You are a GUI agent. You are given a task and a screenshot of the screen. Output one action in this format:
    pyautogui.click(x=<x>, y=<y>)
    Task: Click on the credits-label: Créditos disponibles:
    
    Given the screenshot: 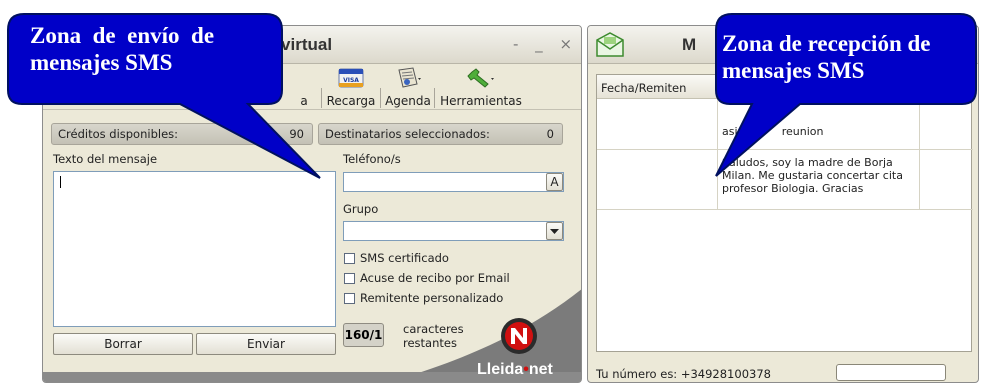 What is the action you would take?
    pyautogui.click(x=118, y=134)
    